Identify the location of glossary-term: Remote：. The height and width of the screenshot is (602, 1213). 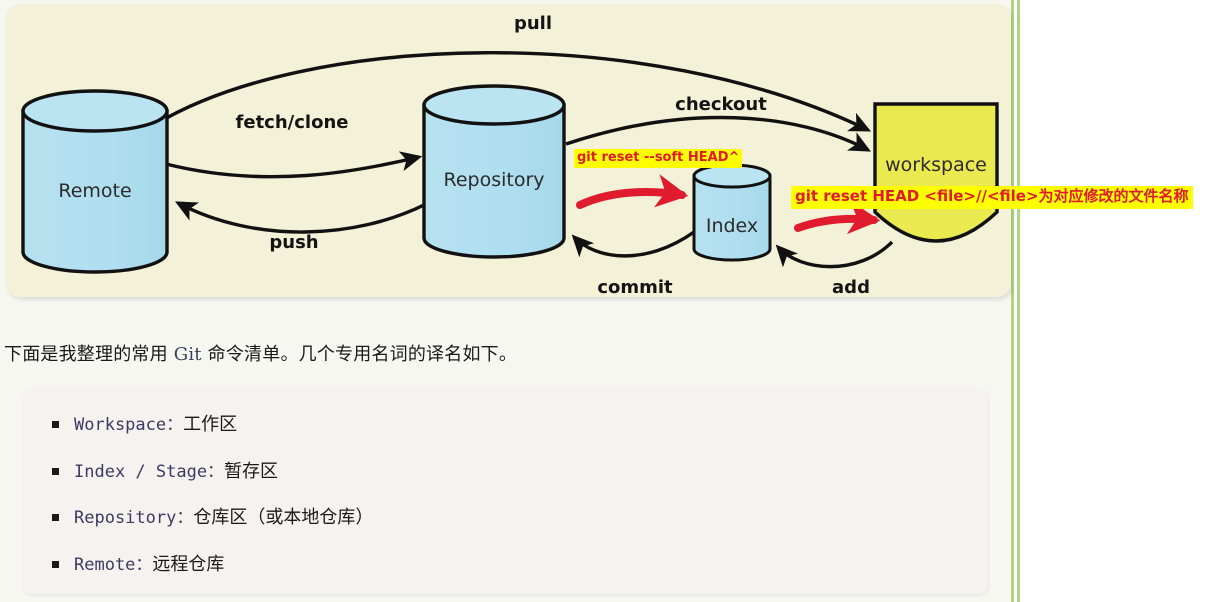
(113, 564).